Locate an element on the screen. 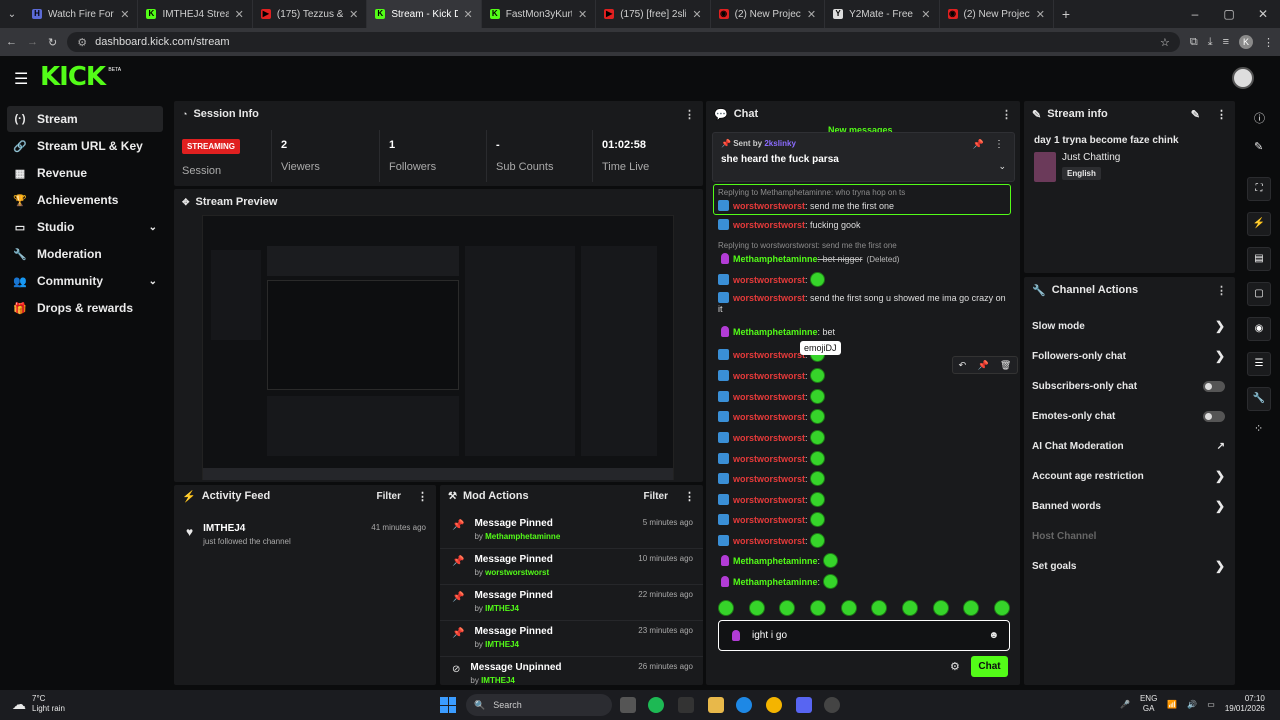 Image resolution: width=1280 pixels, height=720 pixels. browser-tab: K IMTHEJ4 Stream - W ✕ is located at coordinates (195, 14).